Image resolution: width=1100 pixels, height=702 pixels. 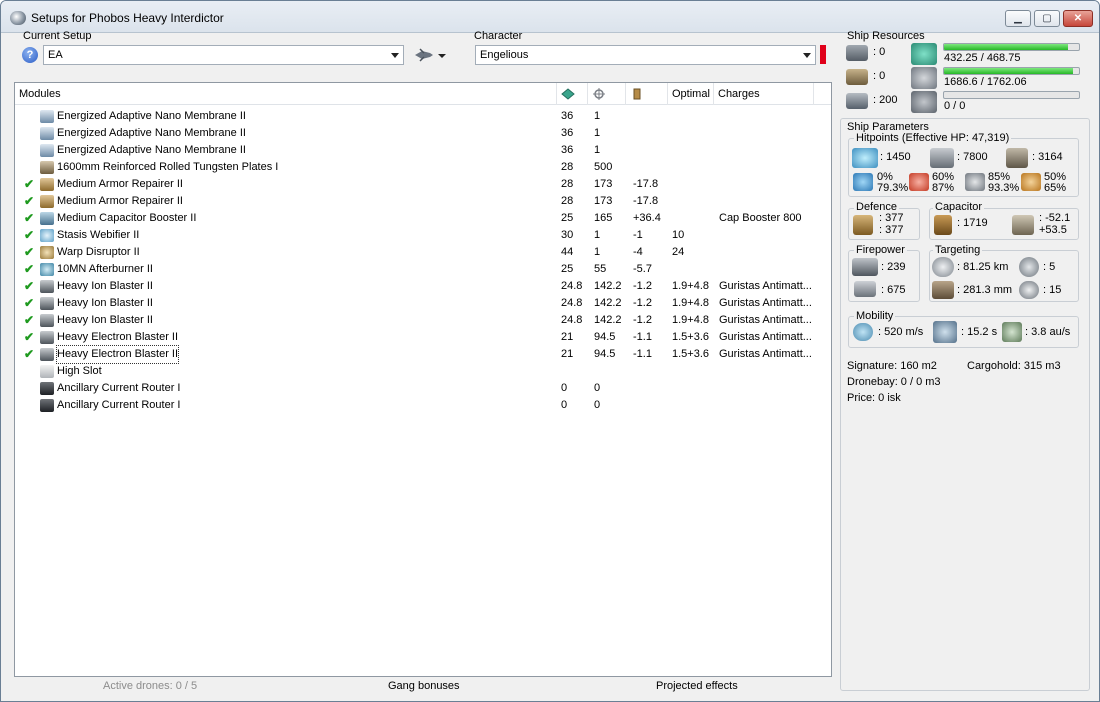 What do you see at coordinates (567, 252) in the screenshot?
I see `module-cpu: 44` at bounding box center [567, 252].